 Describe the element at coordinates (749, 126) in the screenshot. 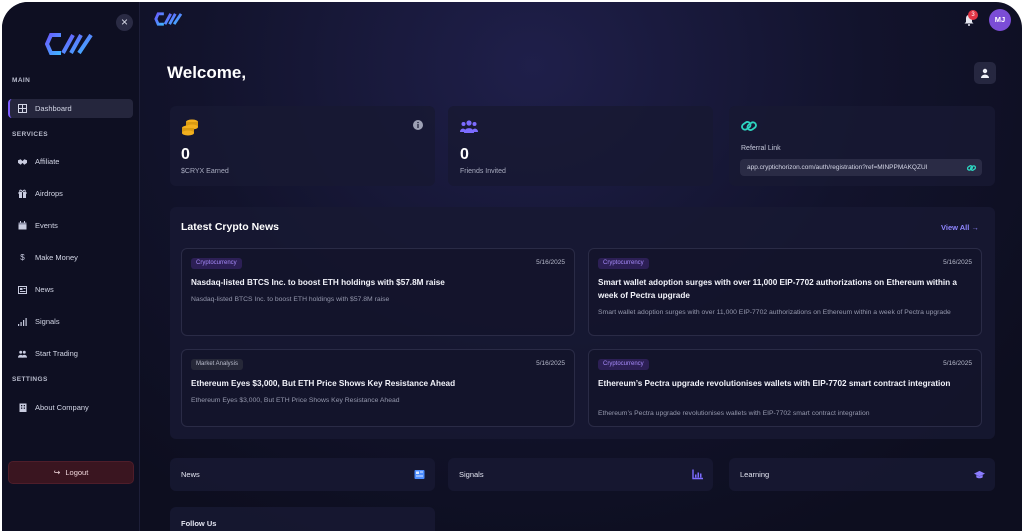

I see `link-icon` at that location.